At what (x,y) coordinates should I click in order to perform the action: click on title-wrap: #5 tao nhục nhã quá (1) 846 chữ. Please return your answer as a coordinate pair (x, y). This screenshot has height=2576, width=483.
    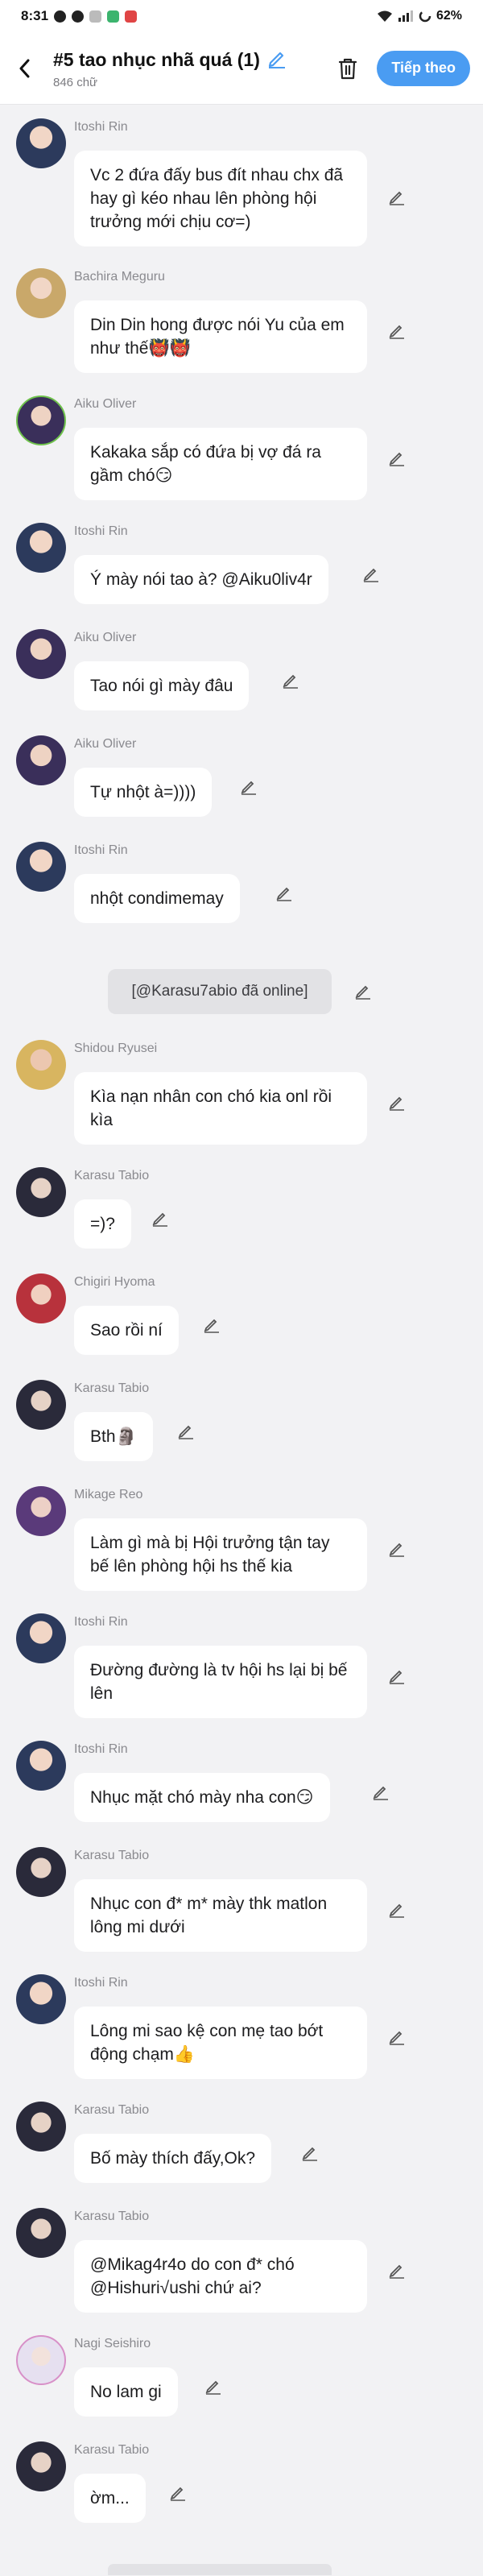
    Looking at the image, I should click on (170, 68).